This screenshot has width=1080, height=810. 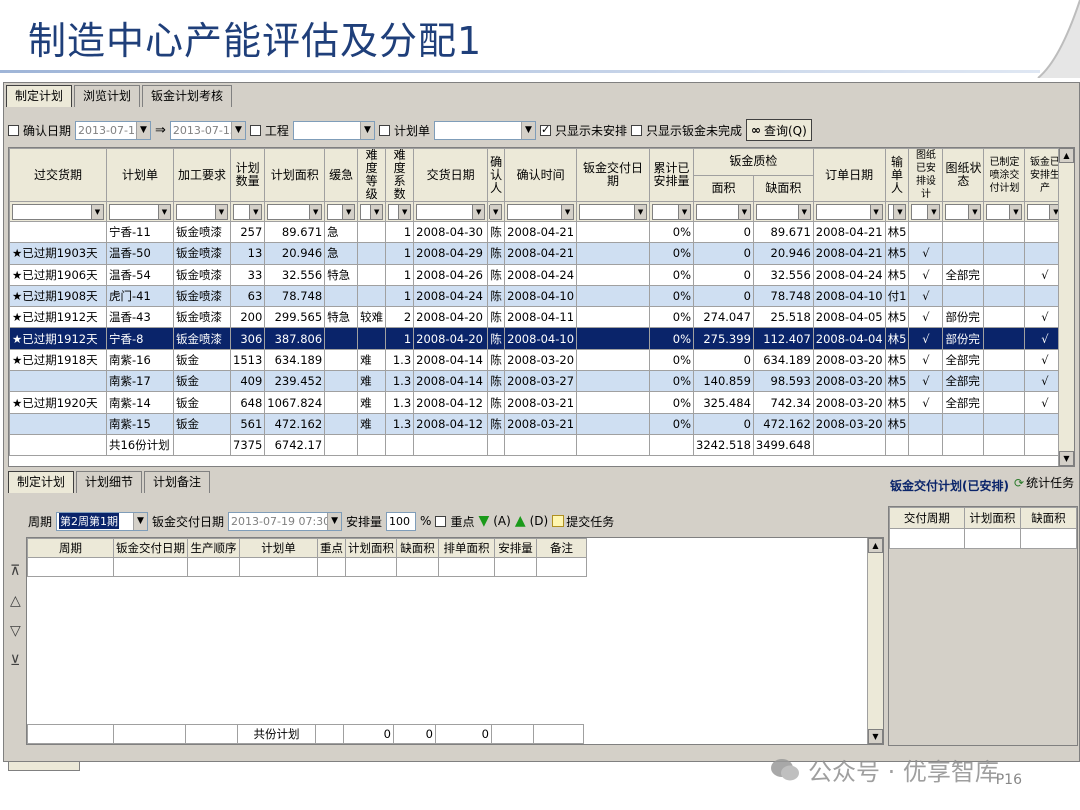 I want to click on col-header: 确认人, so click(x=496, y=175).